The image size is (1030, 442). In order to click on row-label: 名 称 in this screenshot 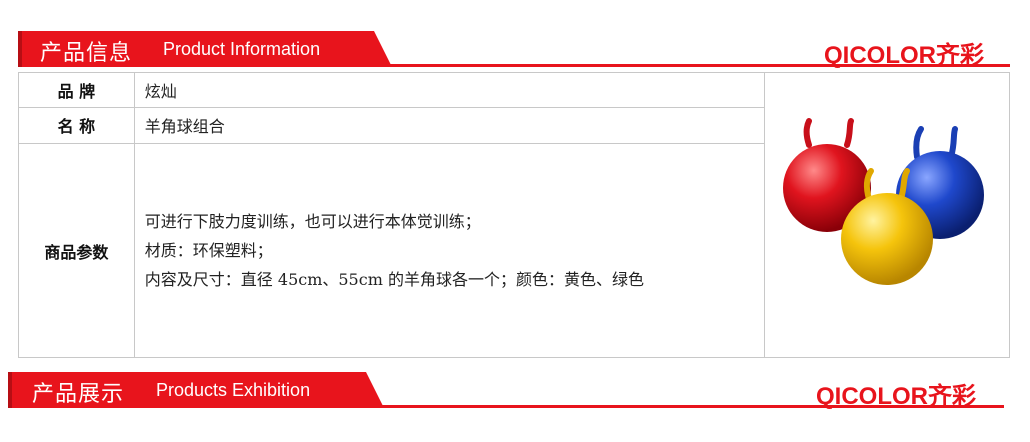, I will do `click(76, 125)`.